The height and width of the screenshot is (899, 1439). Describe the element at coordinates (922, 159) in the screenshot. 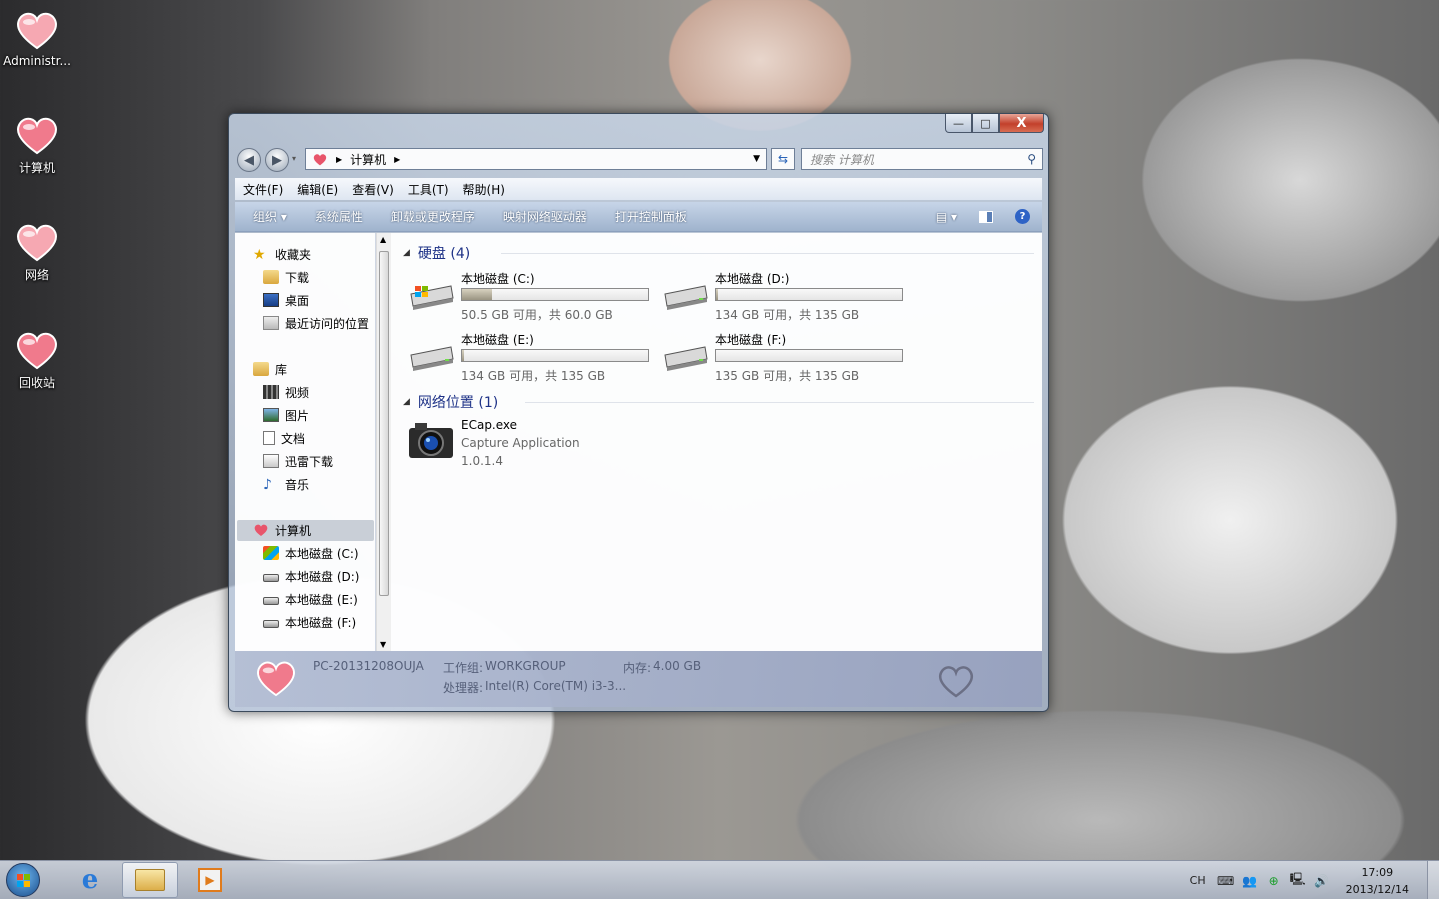

I see `search-input: 搜索 计算机 ⚲` at that location.